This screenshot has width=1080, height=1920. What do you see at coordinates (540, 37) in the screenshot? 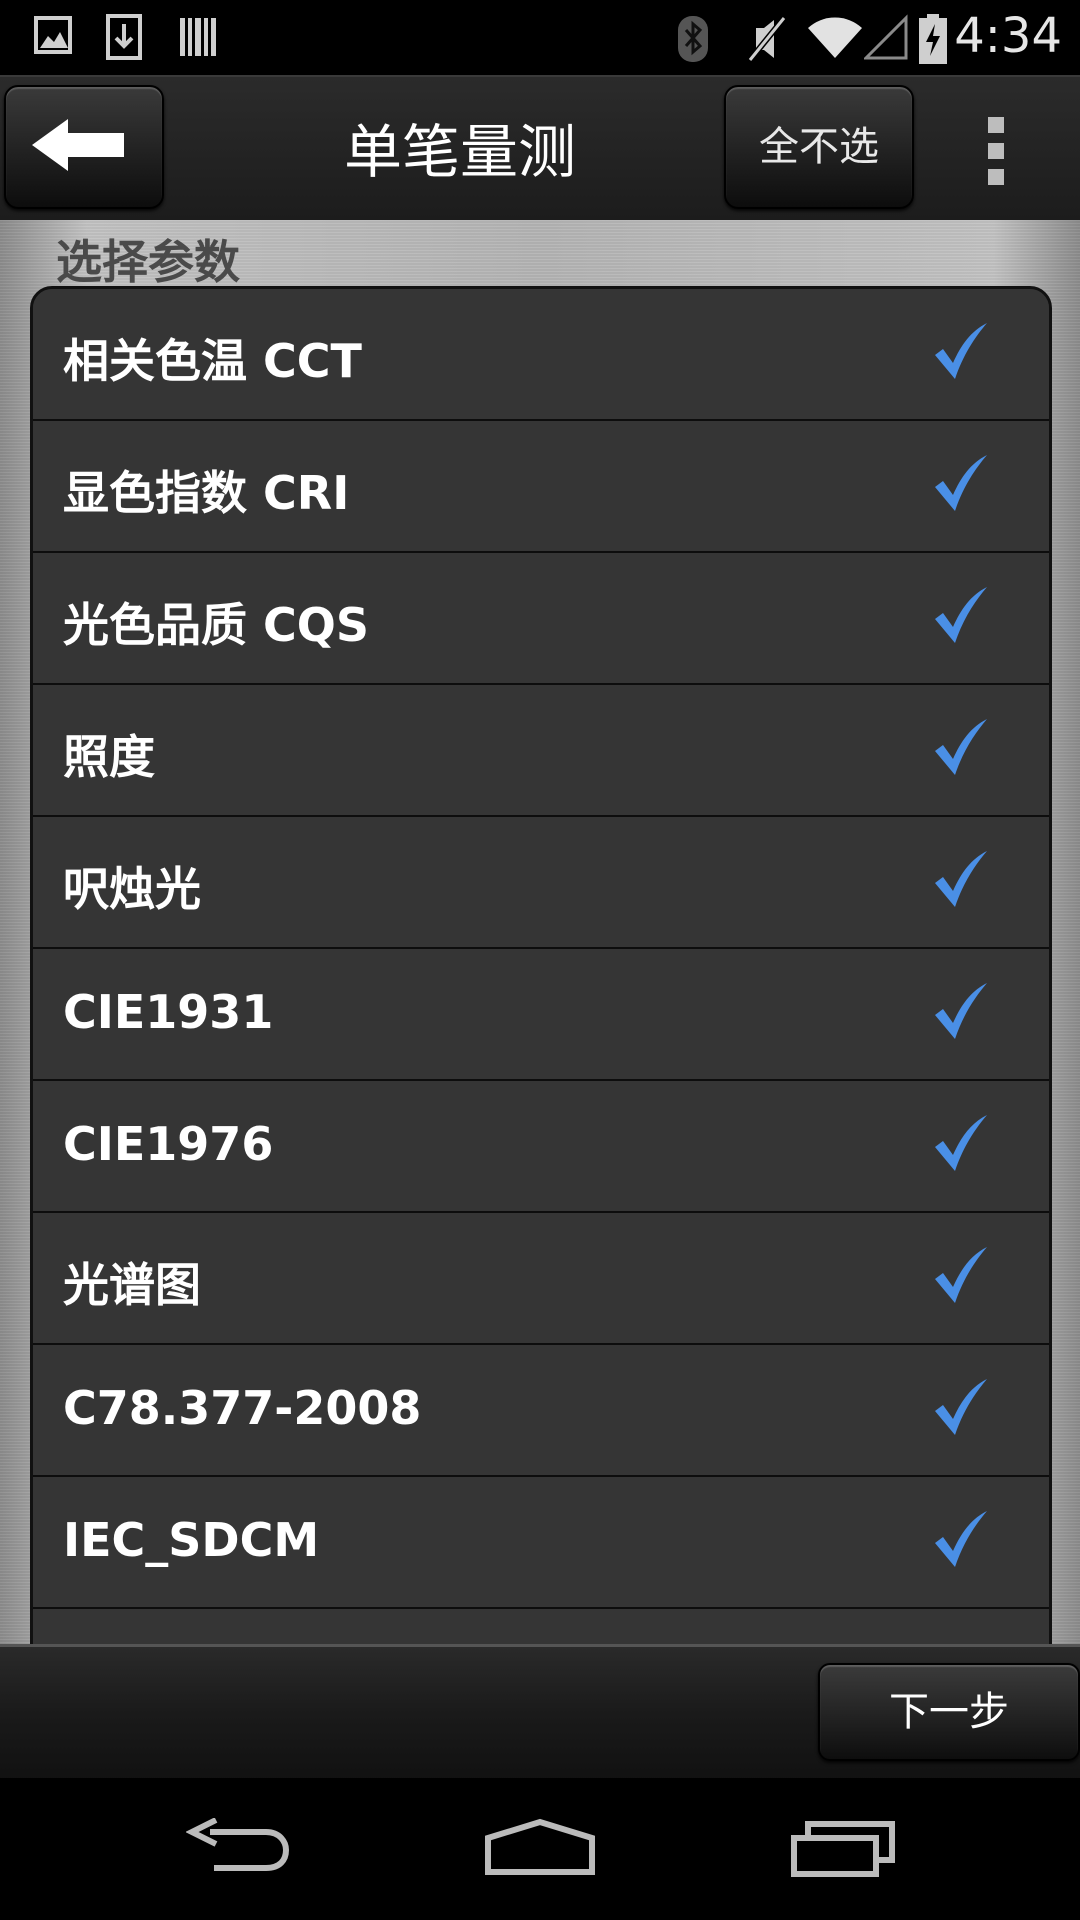
I see `status-bar: 4:34` at bounding box center [540, 37].